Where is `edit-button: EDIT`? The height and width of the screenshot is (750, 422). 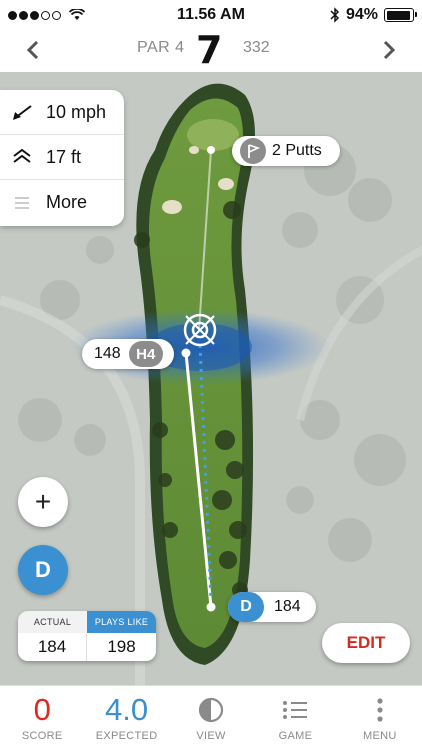
edit-button: EDIT is located at coordinates (366, 643).